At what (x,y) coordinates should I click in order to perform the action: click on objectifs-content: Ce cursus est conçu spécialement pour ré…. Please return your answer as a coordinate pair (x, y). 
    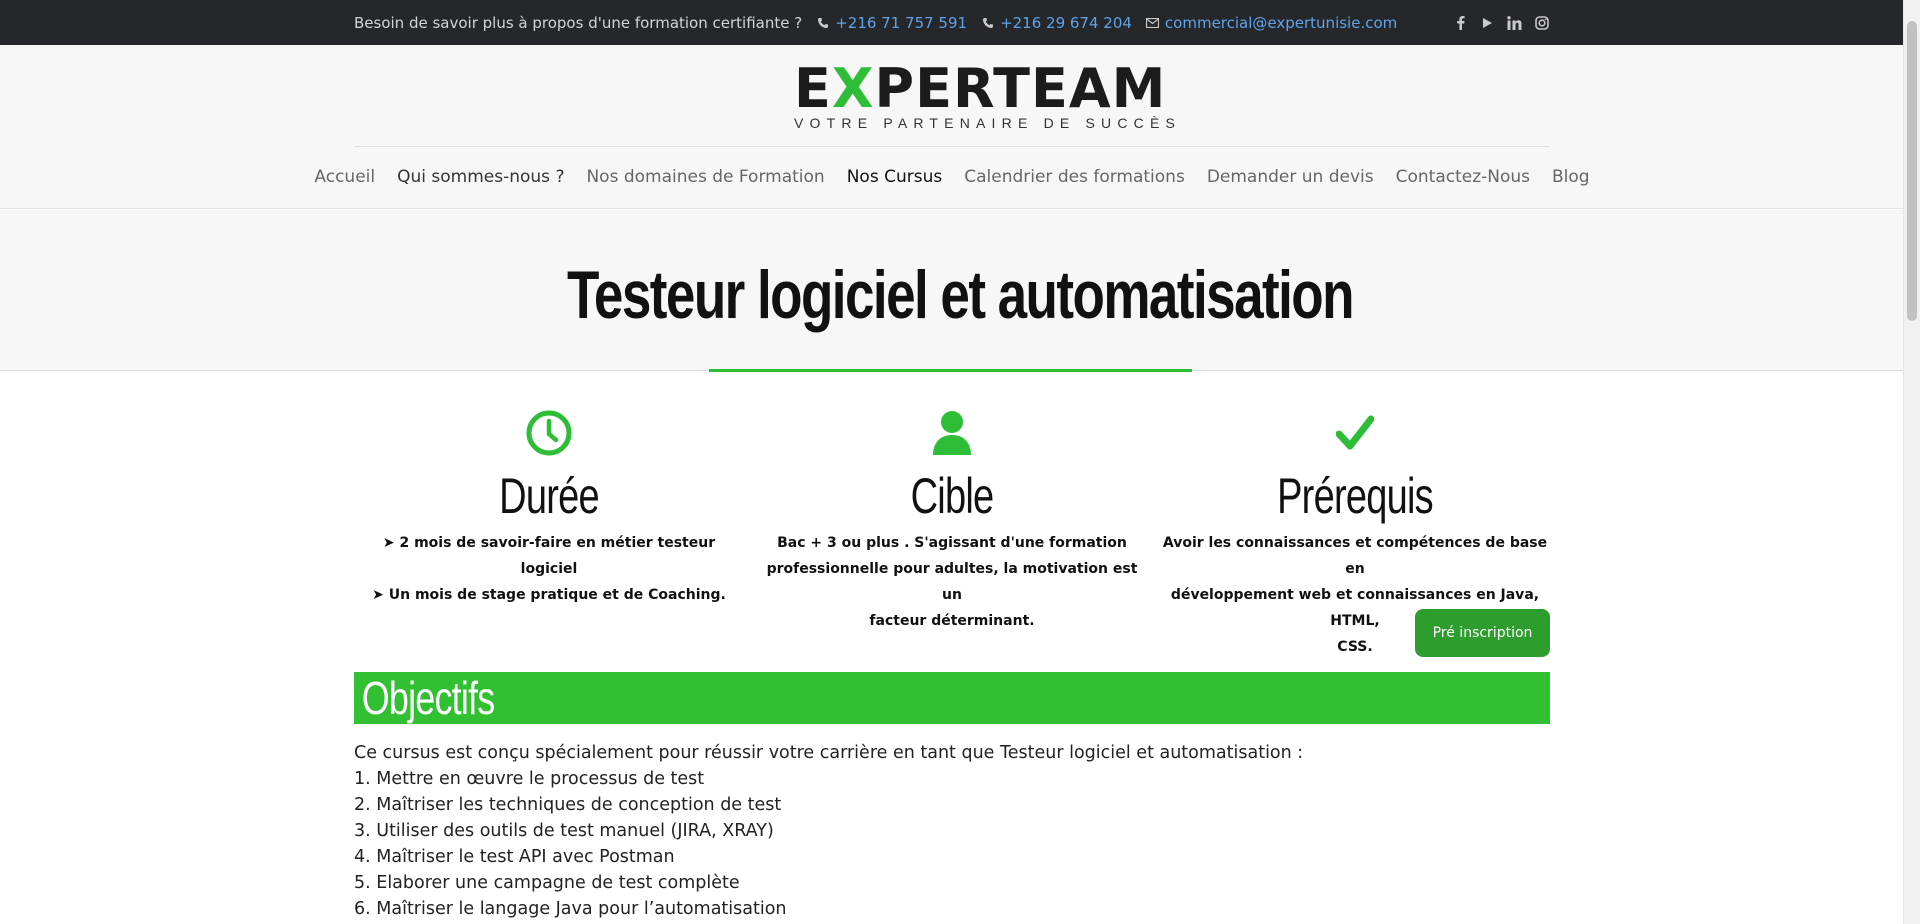
    Looking at the image, I should click on (952, 831).